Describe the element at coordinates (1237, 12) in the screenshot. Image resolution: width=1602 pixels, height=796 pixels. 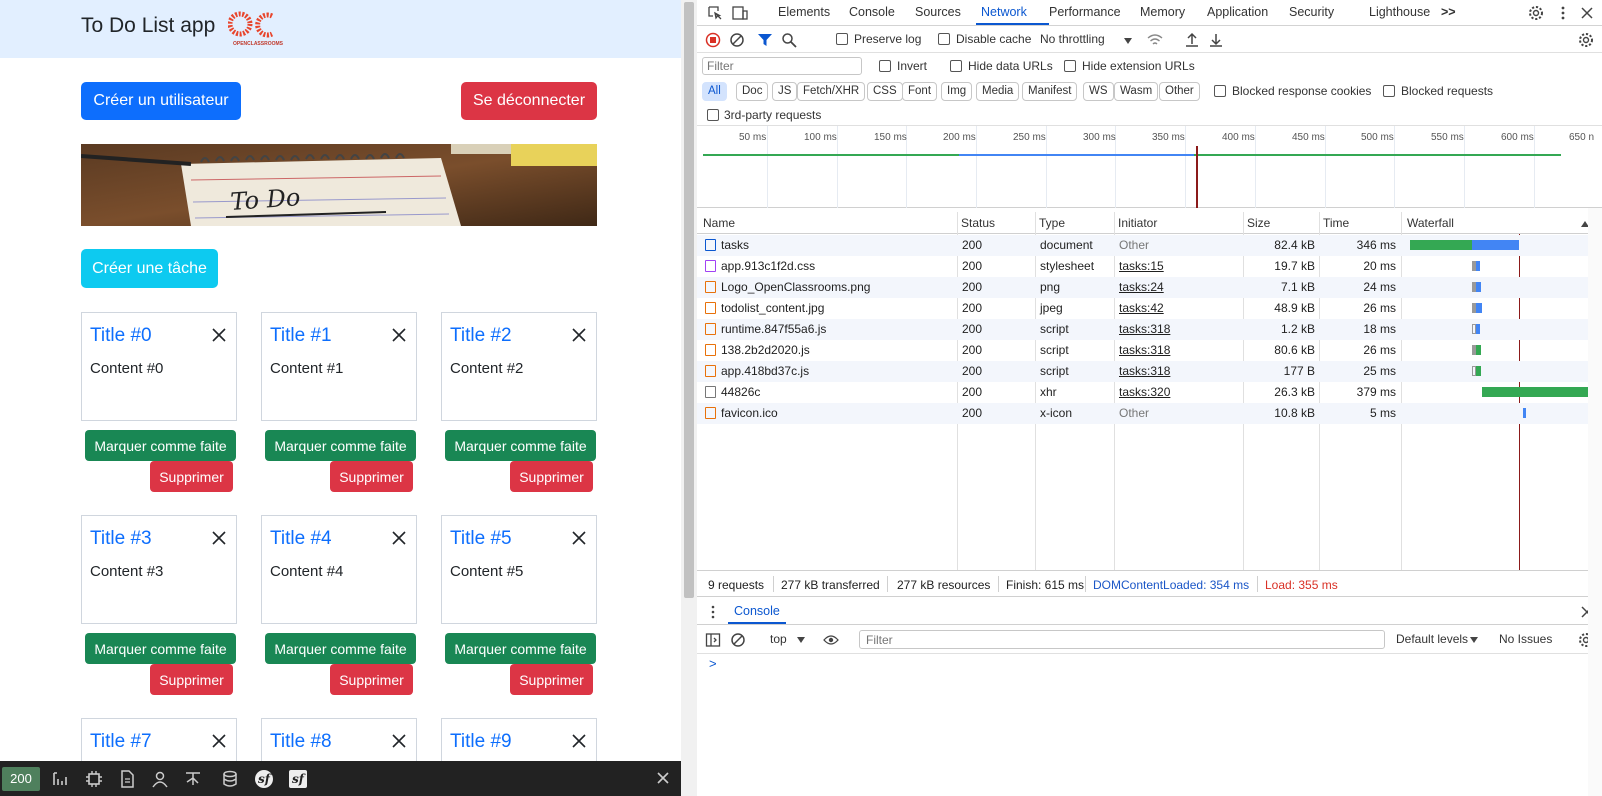
I see `tab-application: Application` at that location.